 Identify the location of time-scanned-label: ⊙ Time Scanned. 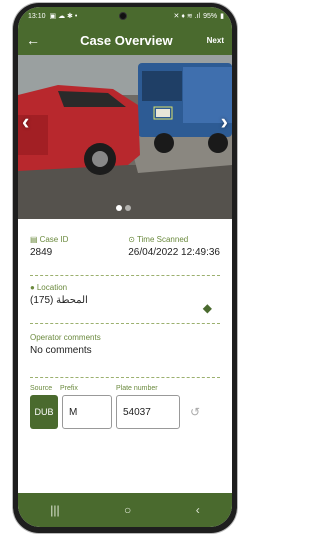
(174, 239).